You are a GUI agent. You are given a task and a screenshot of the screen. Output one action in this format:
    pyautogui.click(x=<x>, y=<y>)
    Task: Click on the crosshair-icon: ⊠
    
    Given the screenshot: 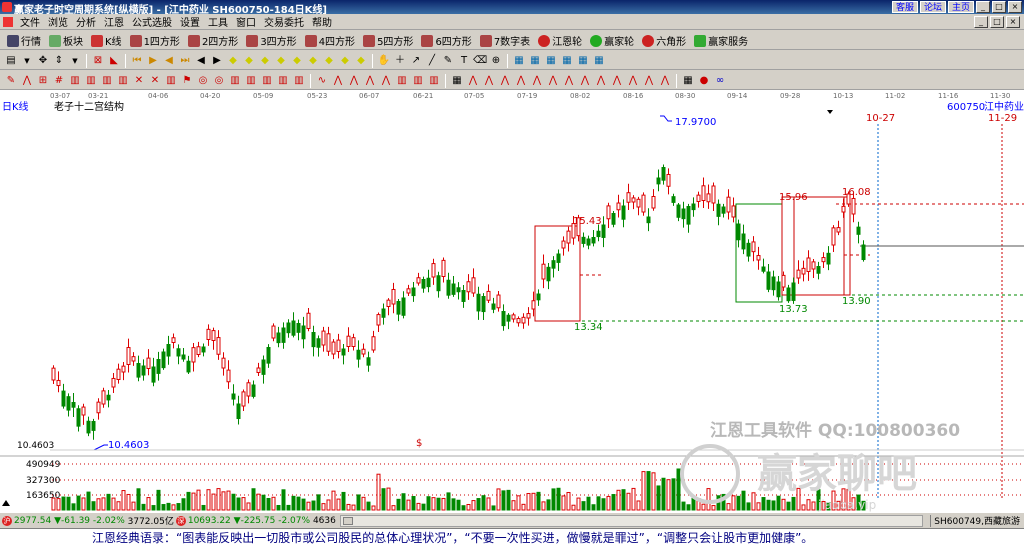 What is the action you would take?
    pyautogui.click(x=98, y=61)
    